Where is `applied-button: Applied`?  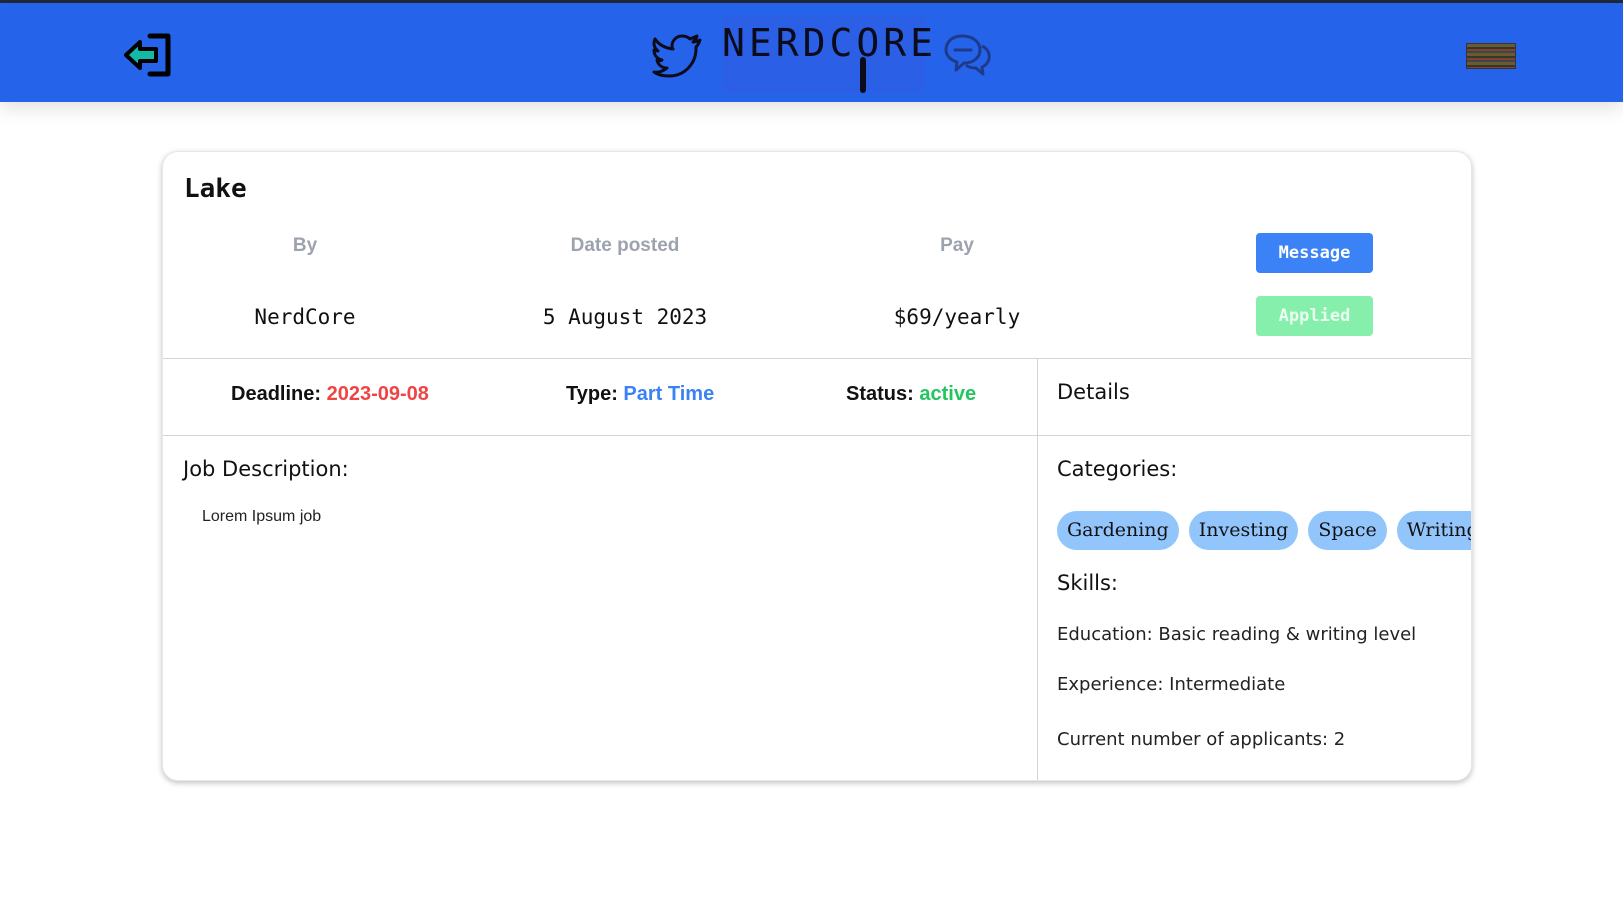
applied-button: Applied is located at coordinates (1314, 316).